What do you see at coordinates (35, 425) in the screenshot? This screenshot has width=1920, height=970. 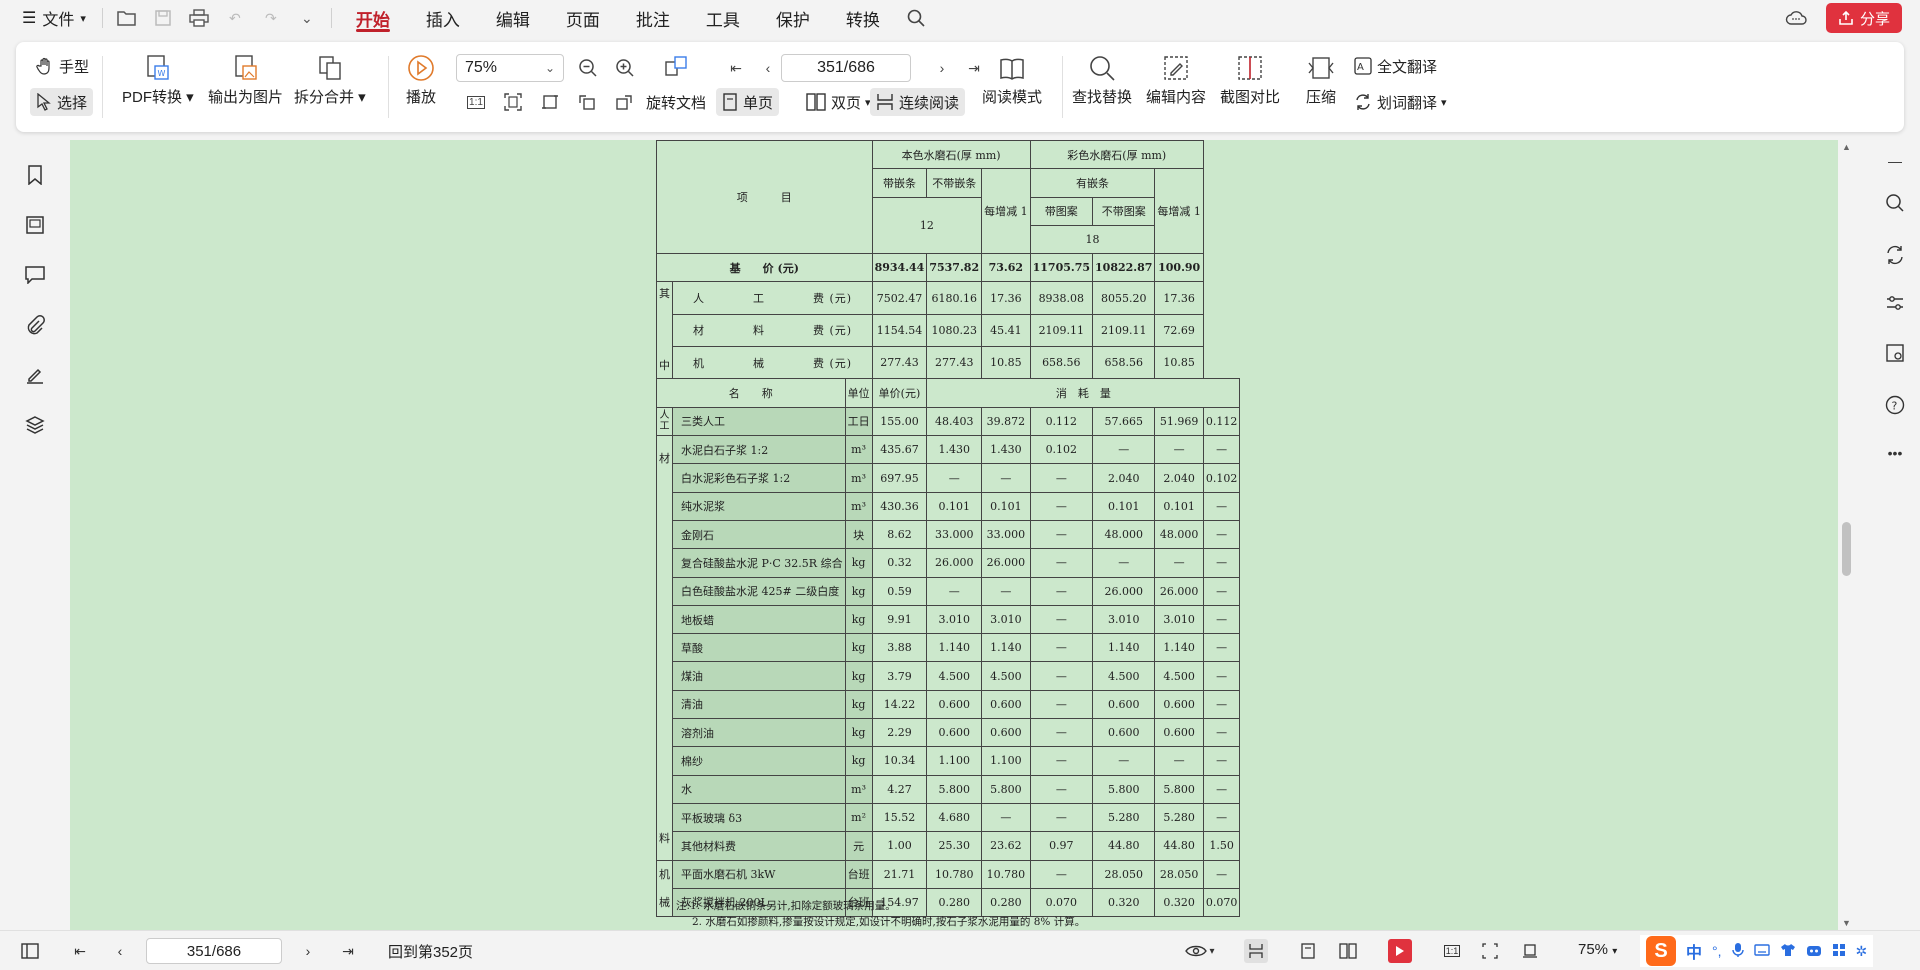 I see `layers-icon` at bounding box center [35, 425].